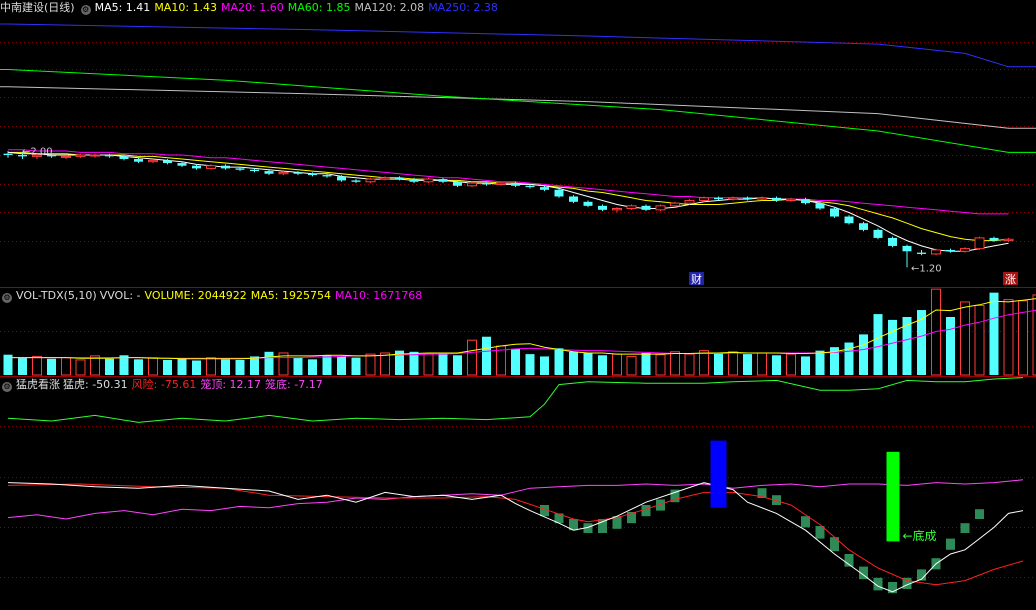 This screenshot has height=610, width=1036. What do you see at coordinates (718, 474) in the screenshot?
I see `blue-signal-block` at bounding box center [718, 474].